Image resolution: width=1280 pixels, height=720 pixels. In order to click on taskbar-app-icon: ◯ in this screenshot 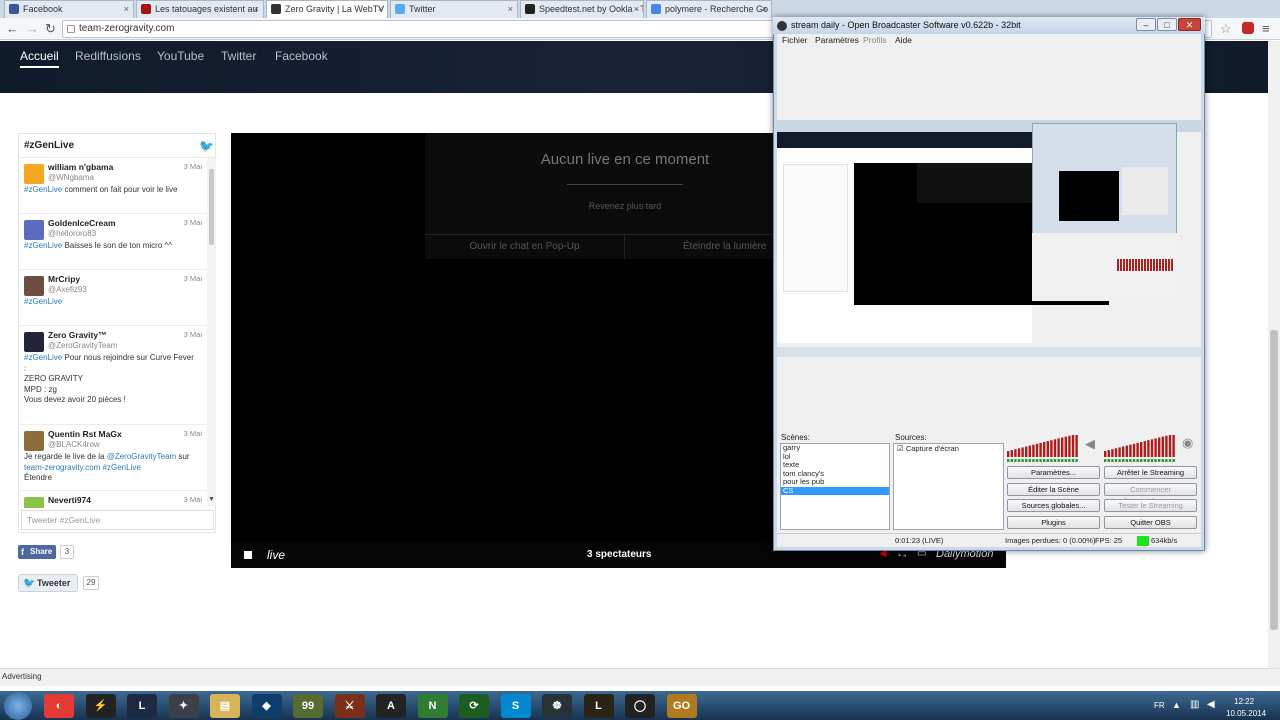, I will do `click(640, 706)`.